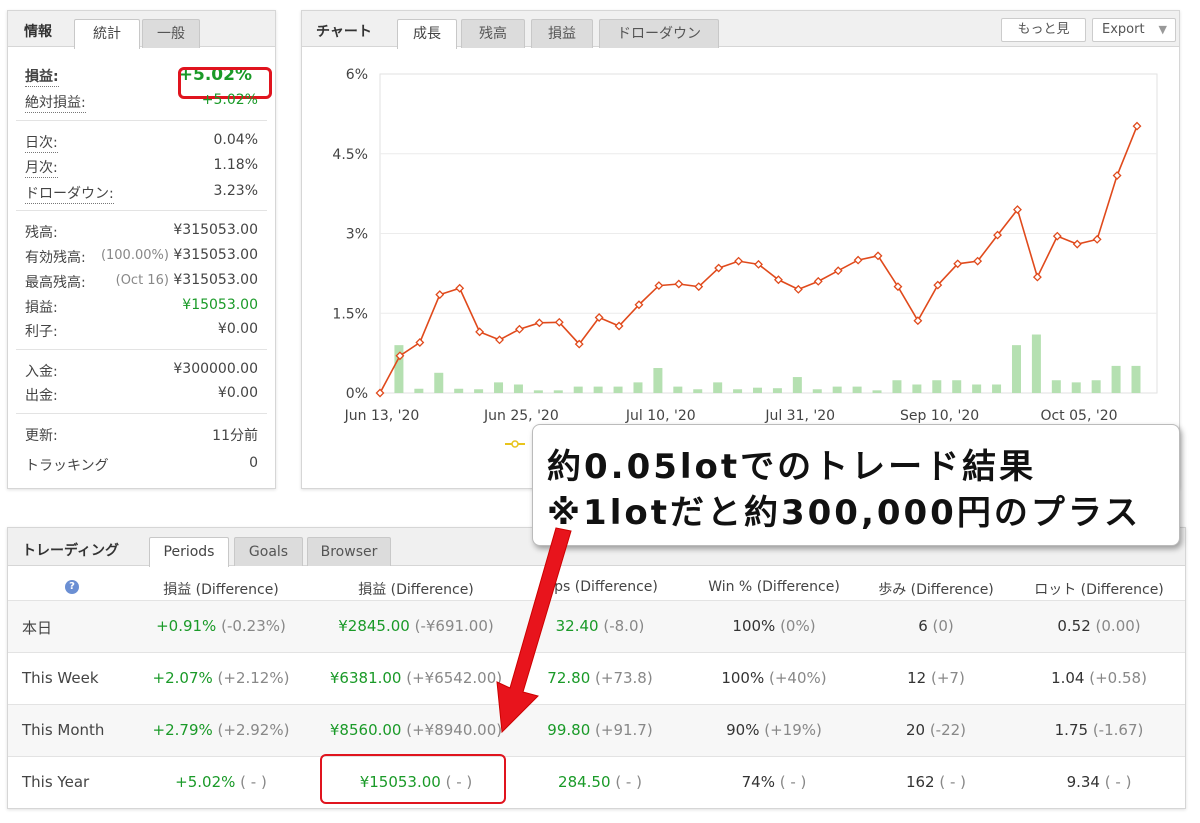 Image resolution: width=1200 pixels, height=823 pixels. What do you see at coordinates (936, 590) in the screenshot?
I see `col-header-trades: 歩み (Difference)` at bounding box center [936, 590].